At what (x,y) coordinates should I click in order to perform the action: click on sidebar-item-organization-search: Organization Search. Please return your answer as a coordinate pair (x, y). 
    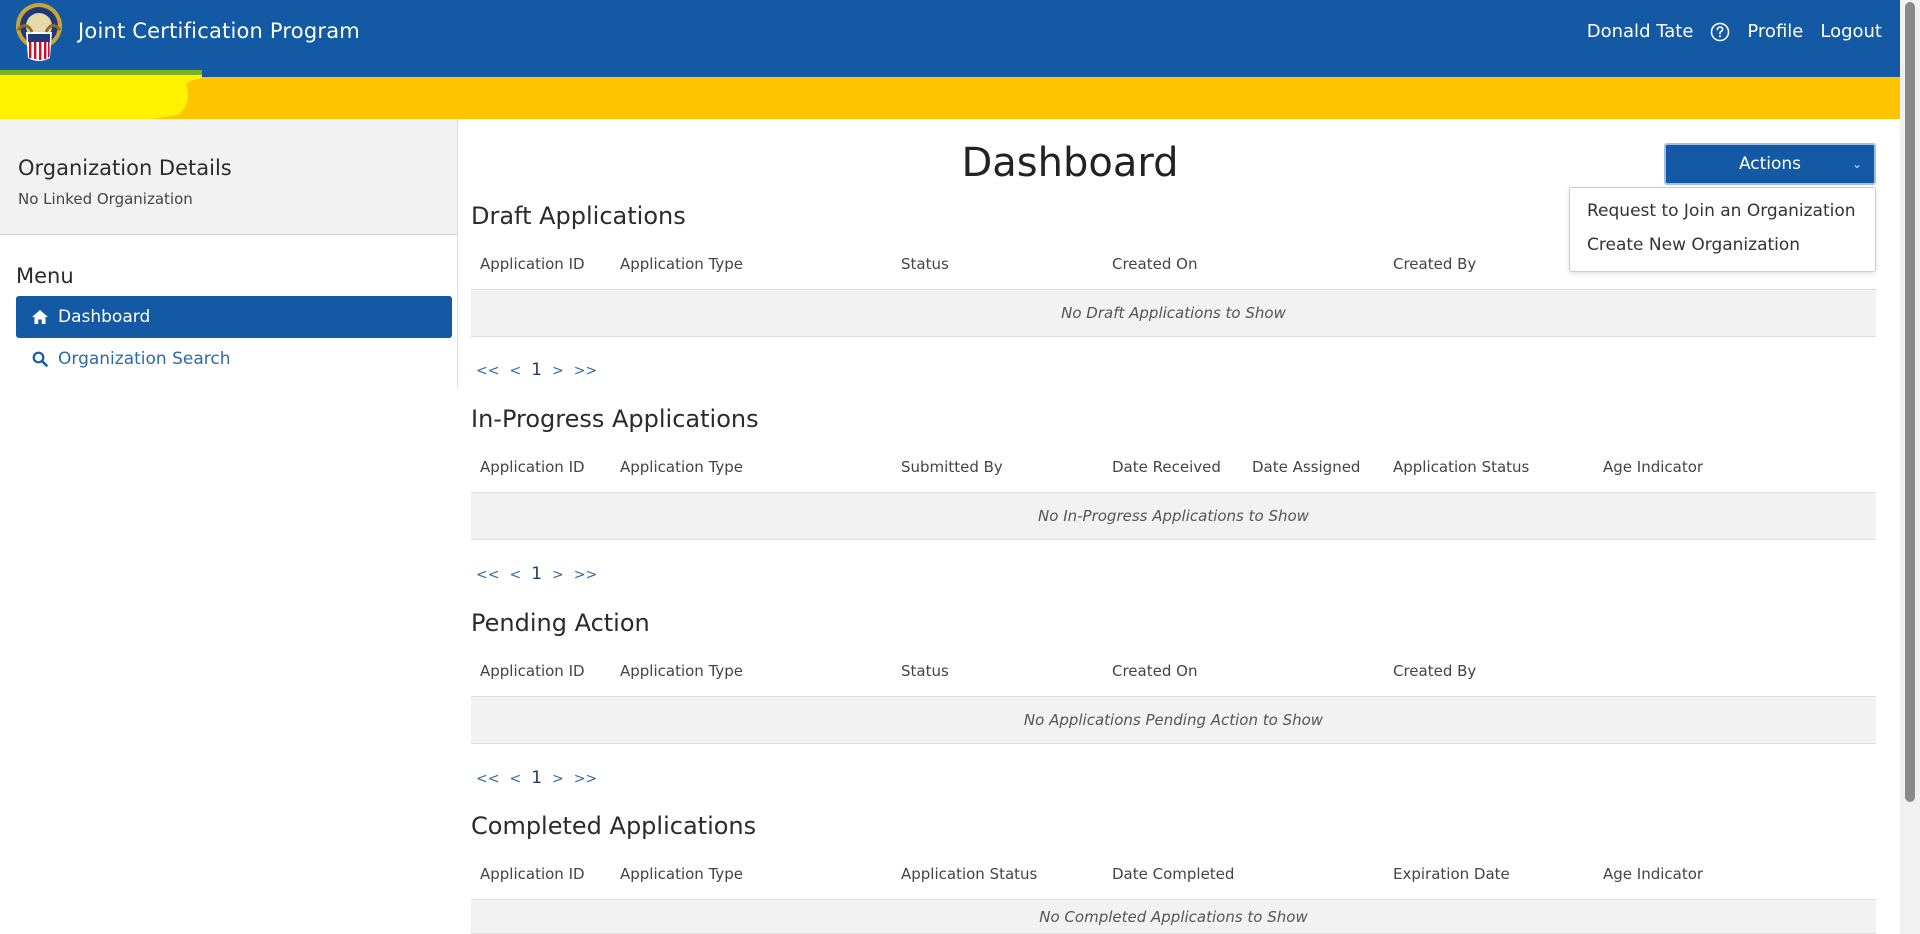
    Looking at the image, I should click on (123, 359).